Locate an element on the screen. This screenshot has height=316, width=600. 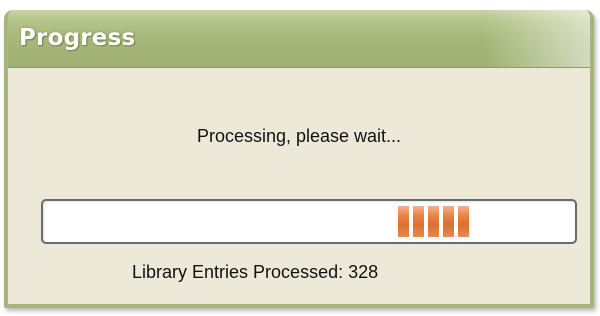
entries-processed-status: Library Entries Processed: 328 is located at coordinates (255, 272).